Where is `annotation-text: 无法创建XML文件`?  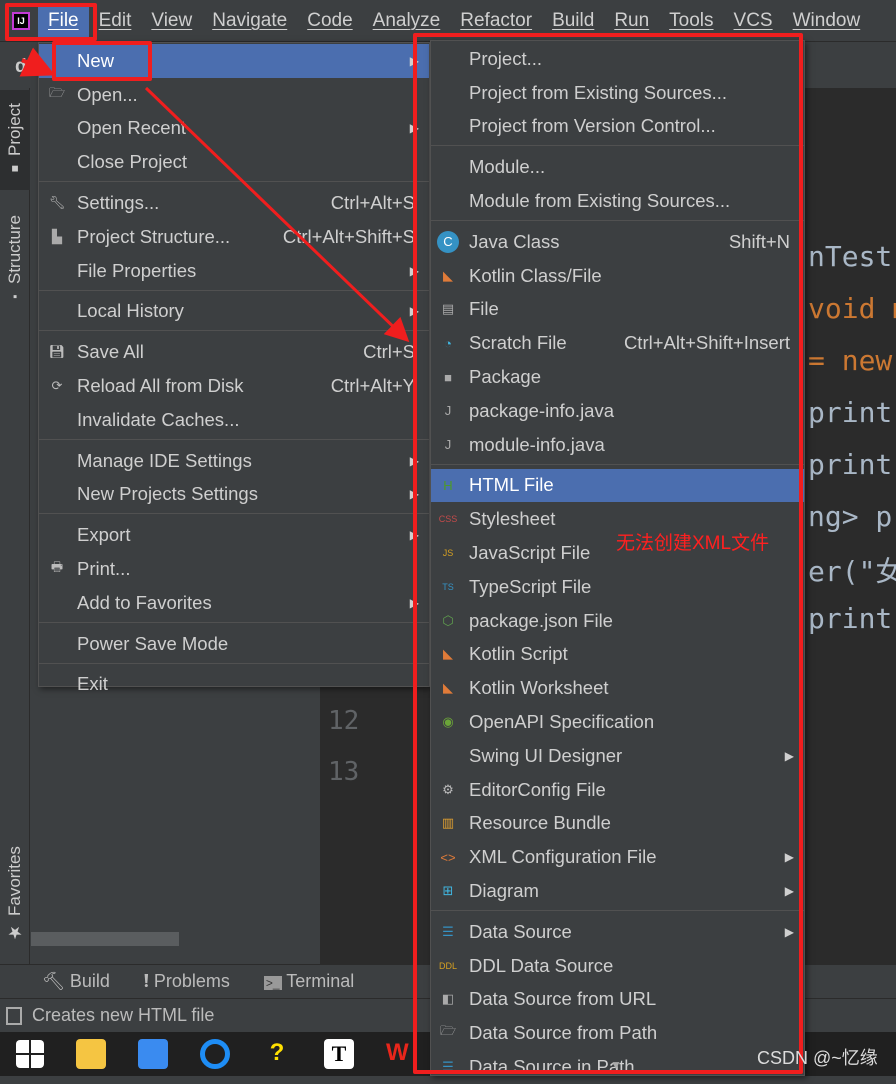 annotation-text: 无法创建XML文件 is located at coordinates (693, 543).